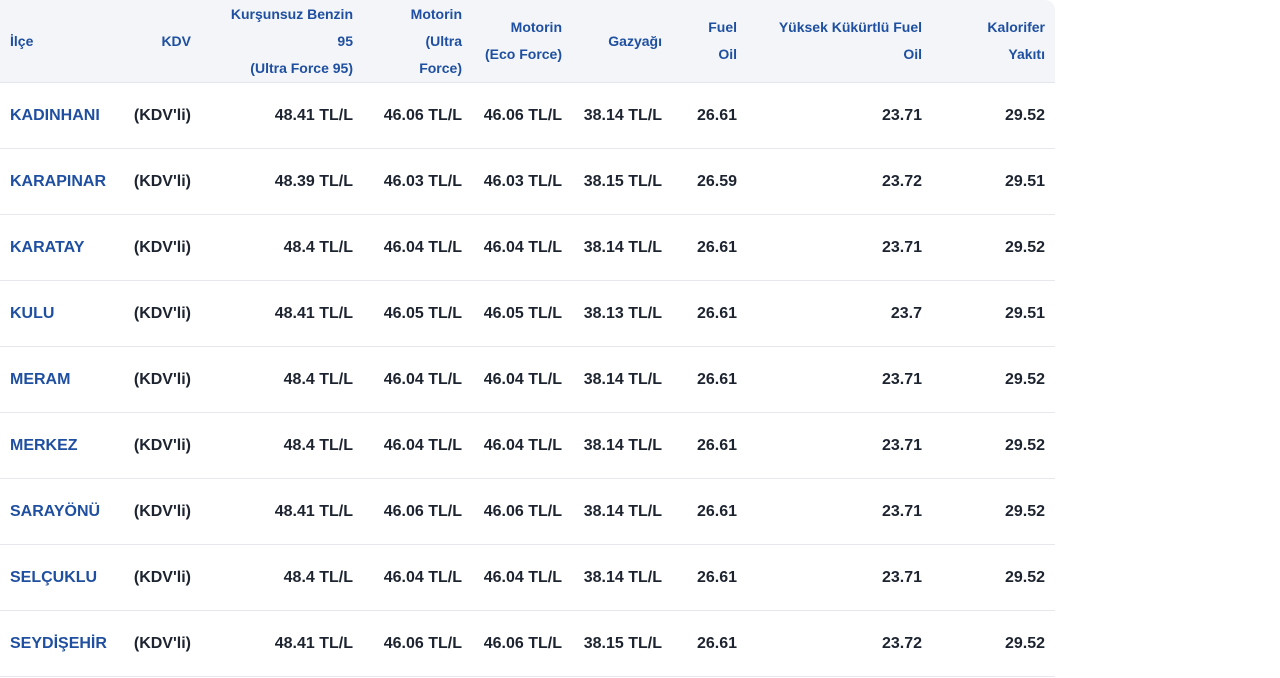  I want to click on header-kursunsuz-line1: Kurşunsuz Benzin, so click(291, 13).